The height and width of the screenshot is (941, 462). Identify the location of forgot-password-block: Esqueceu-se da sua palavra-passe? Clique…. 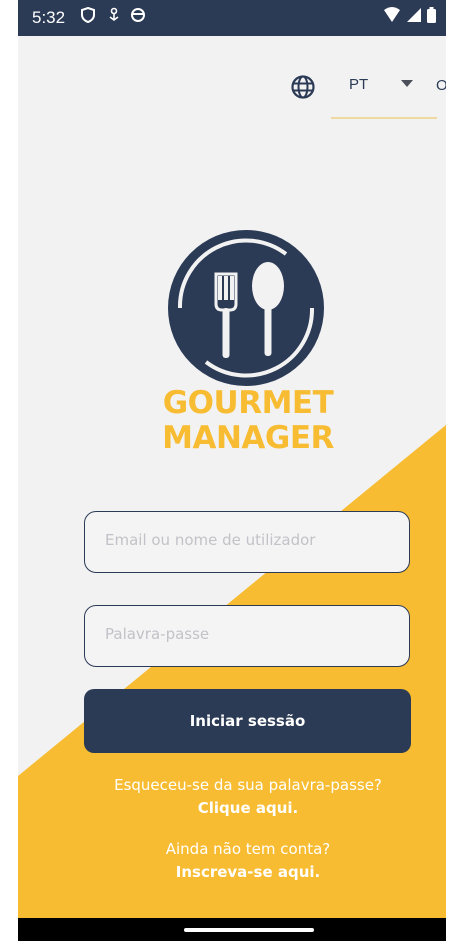
(232, 797).